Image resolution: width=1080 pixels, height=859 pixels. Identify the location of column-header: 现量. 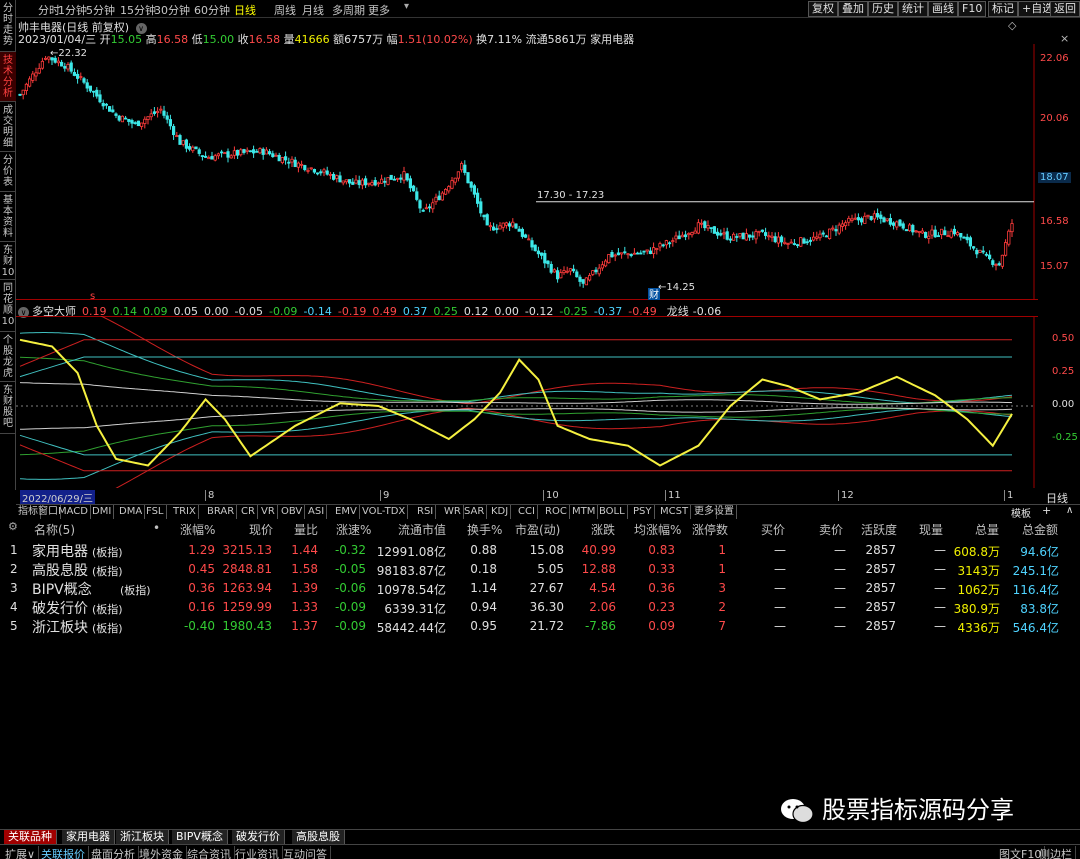
(931, 529).